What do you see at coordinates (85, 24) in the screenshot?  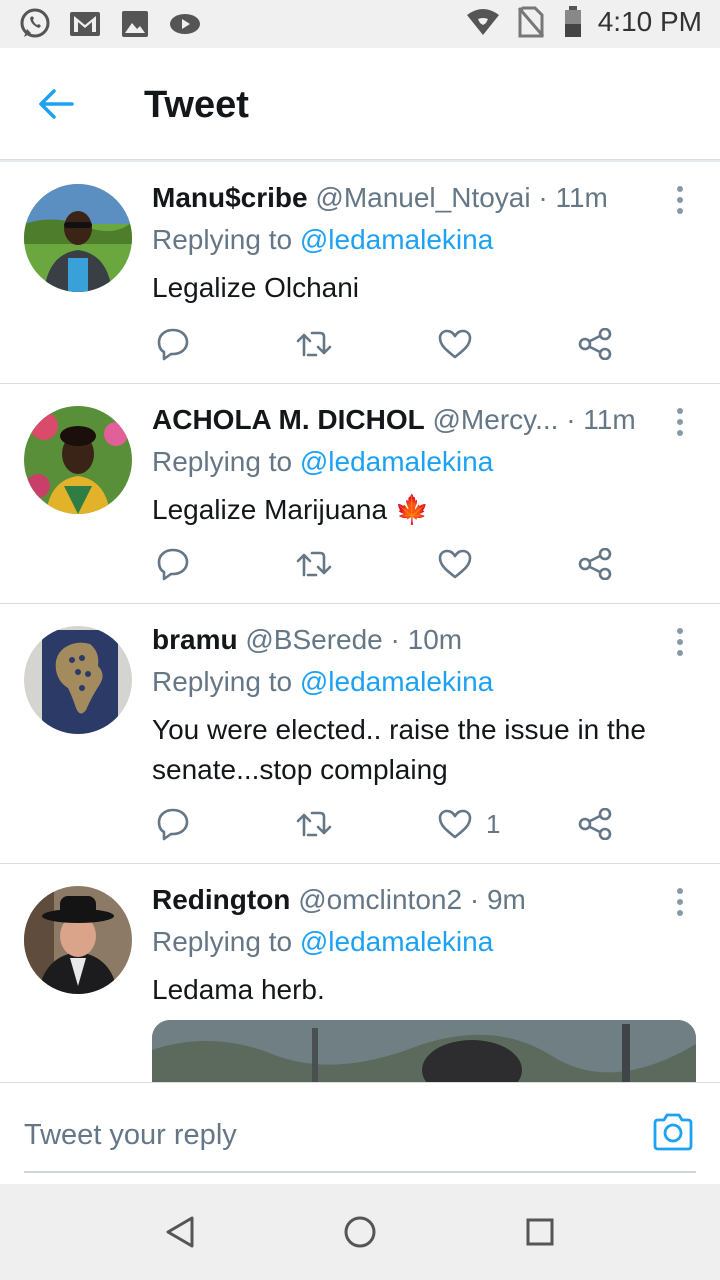 I see `gmail-icon` at bounding box center [85, 24].